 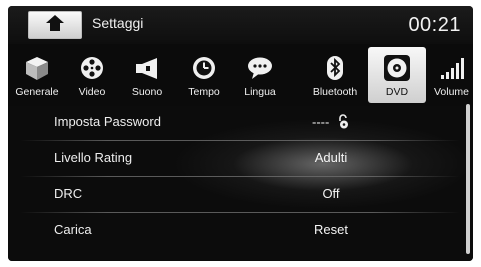 I want to click on tab-label: Tempo, so click(x=204, y=92).